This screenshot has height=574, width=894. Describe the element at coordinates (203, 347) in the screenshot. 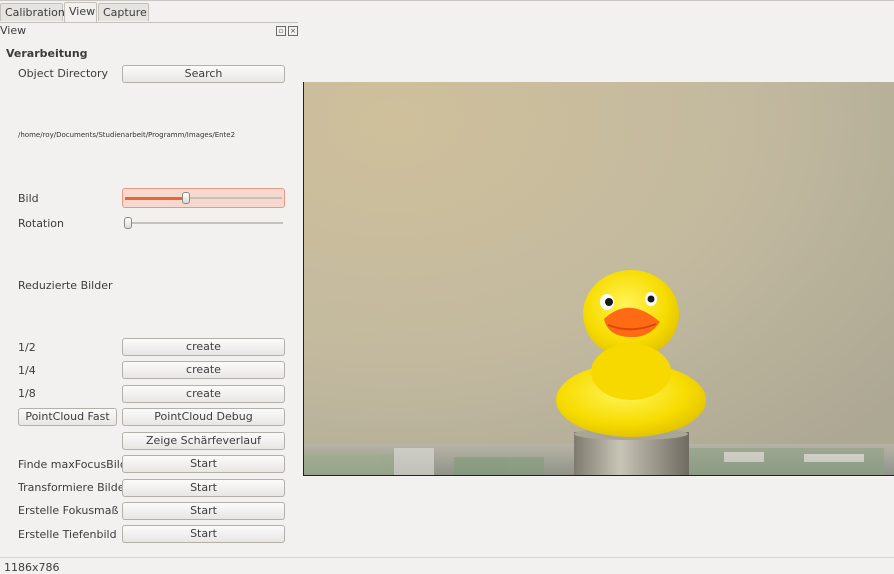

I see `create-half-button: create` at that location.